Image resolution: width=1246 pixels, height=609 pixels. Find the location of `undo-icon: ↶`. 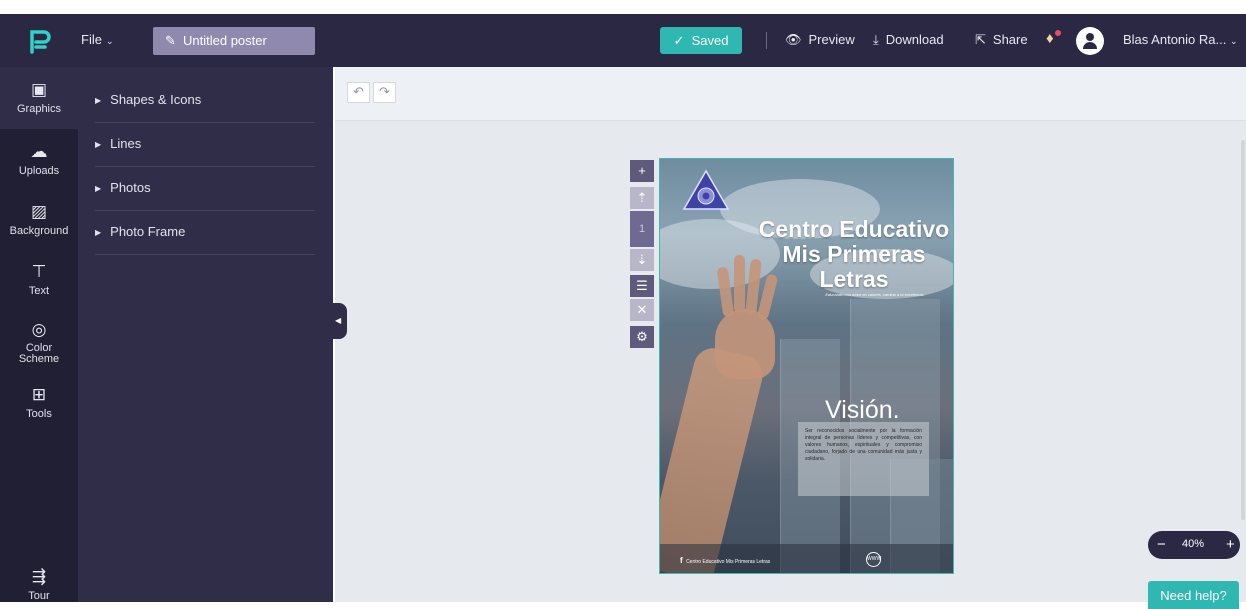

undo-icon: ↶ is located at coordinates (358, 91).